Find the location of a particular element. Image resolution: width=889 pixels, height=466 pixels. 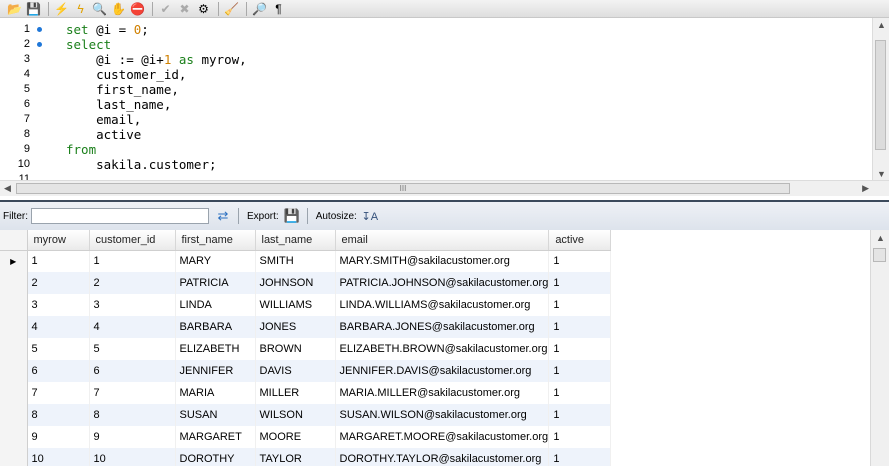

table-cell: BROWN is located at coordinates (295, 349).